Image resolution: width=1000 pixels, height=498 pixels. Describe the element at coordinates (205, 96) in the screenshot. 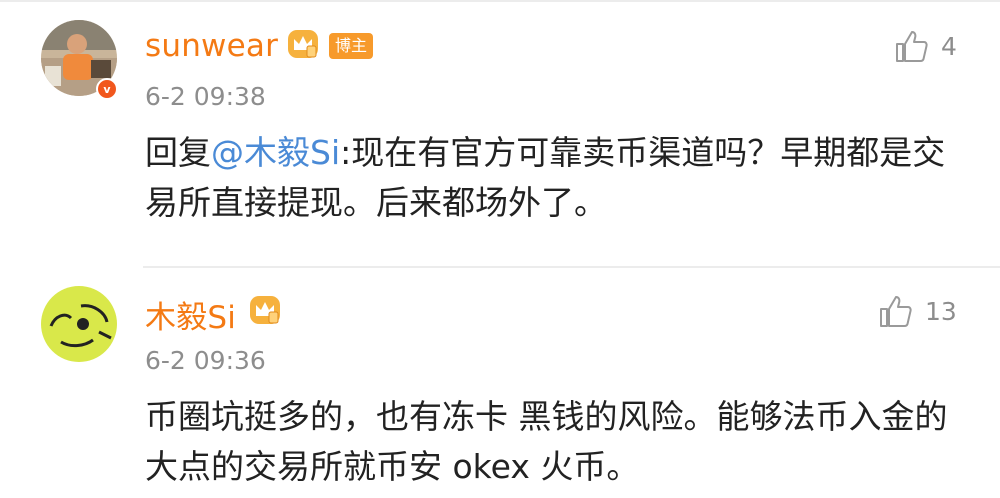

I see `timestamp: 6-2 09:38` at that location.